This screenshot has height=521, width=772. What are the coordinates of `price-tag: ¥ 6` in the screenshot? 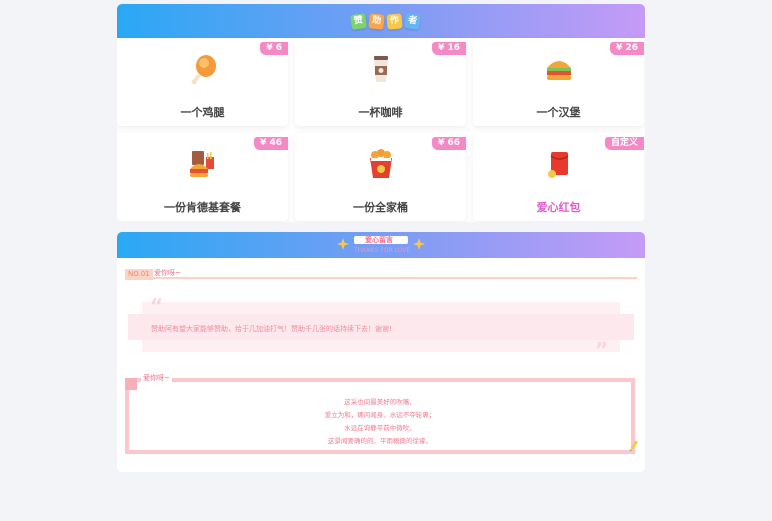 It's located at (274, 48).